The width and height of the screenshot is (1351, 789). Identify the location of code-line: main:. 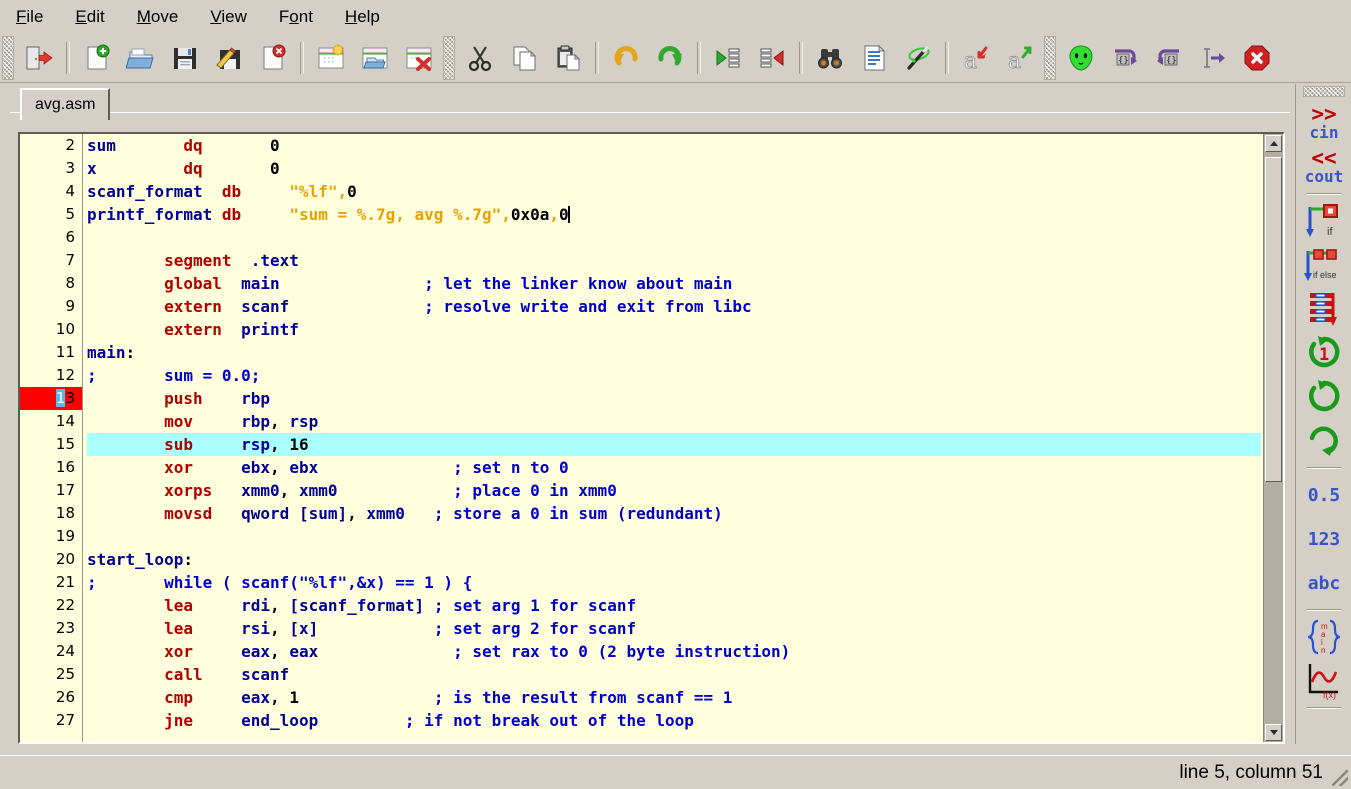
(674, 352).